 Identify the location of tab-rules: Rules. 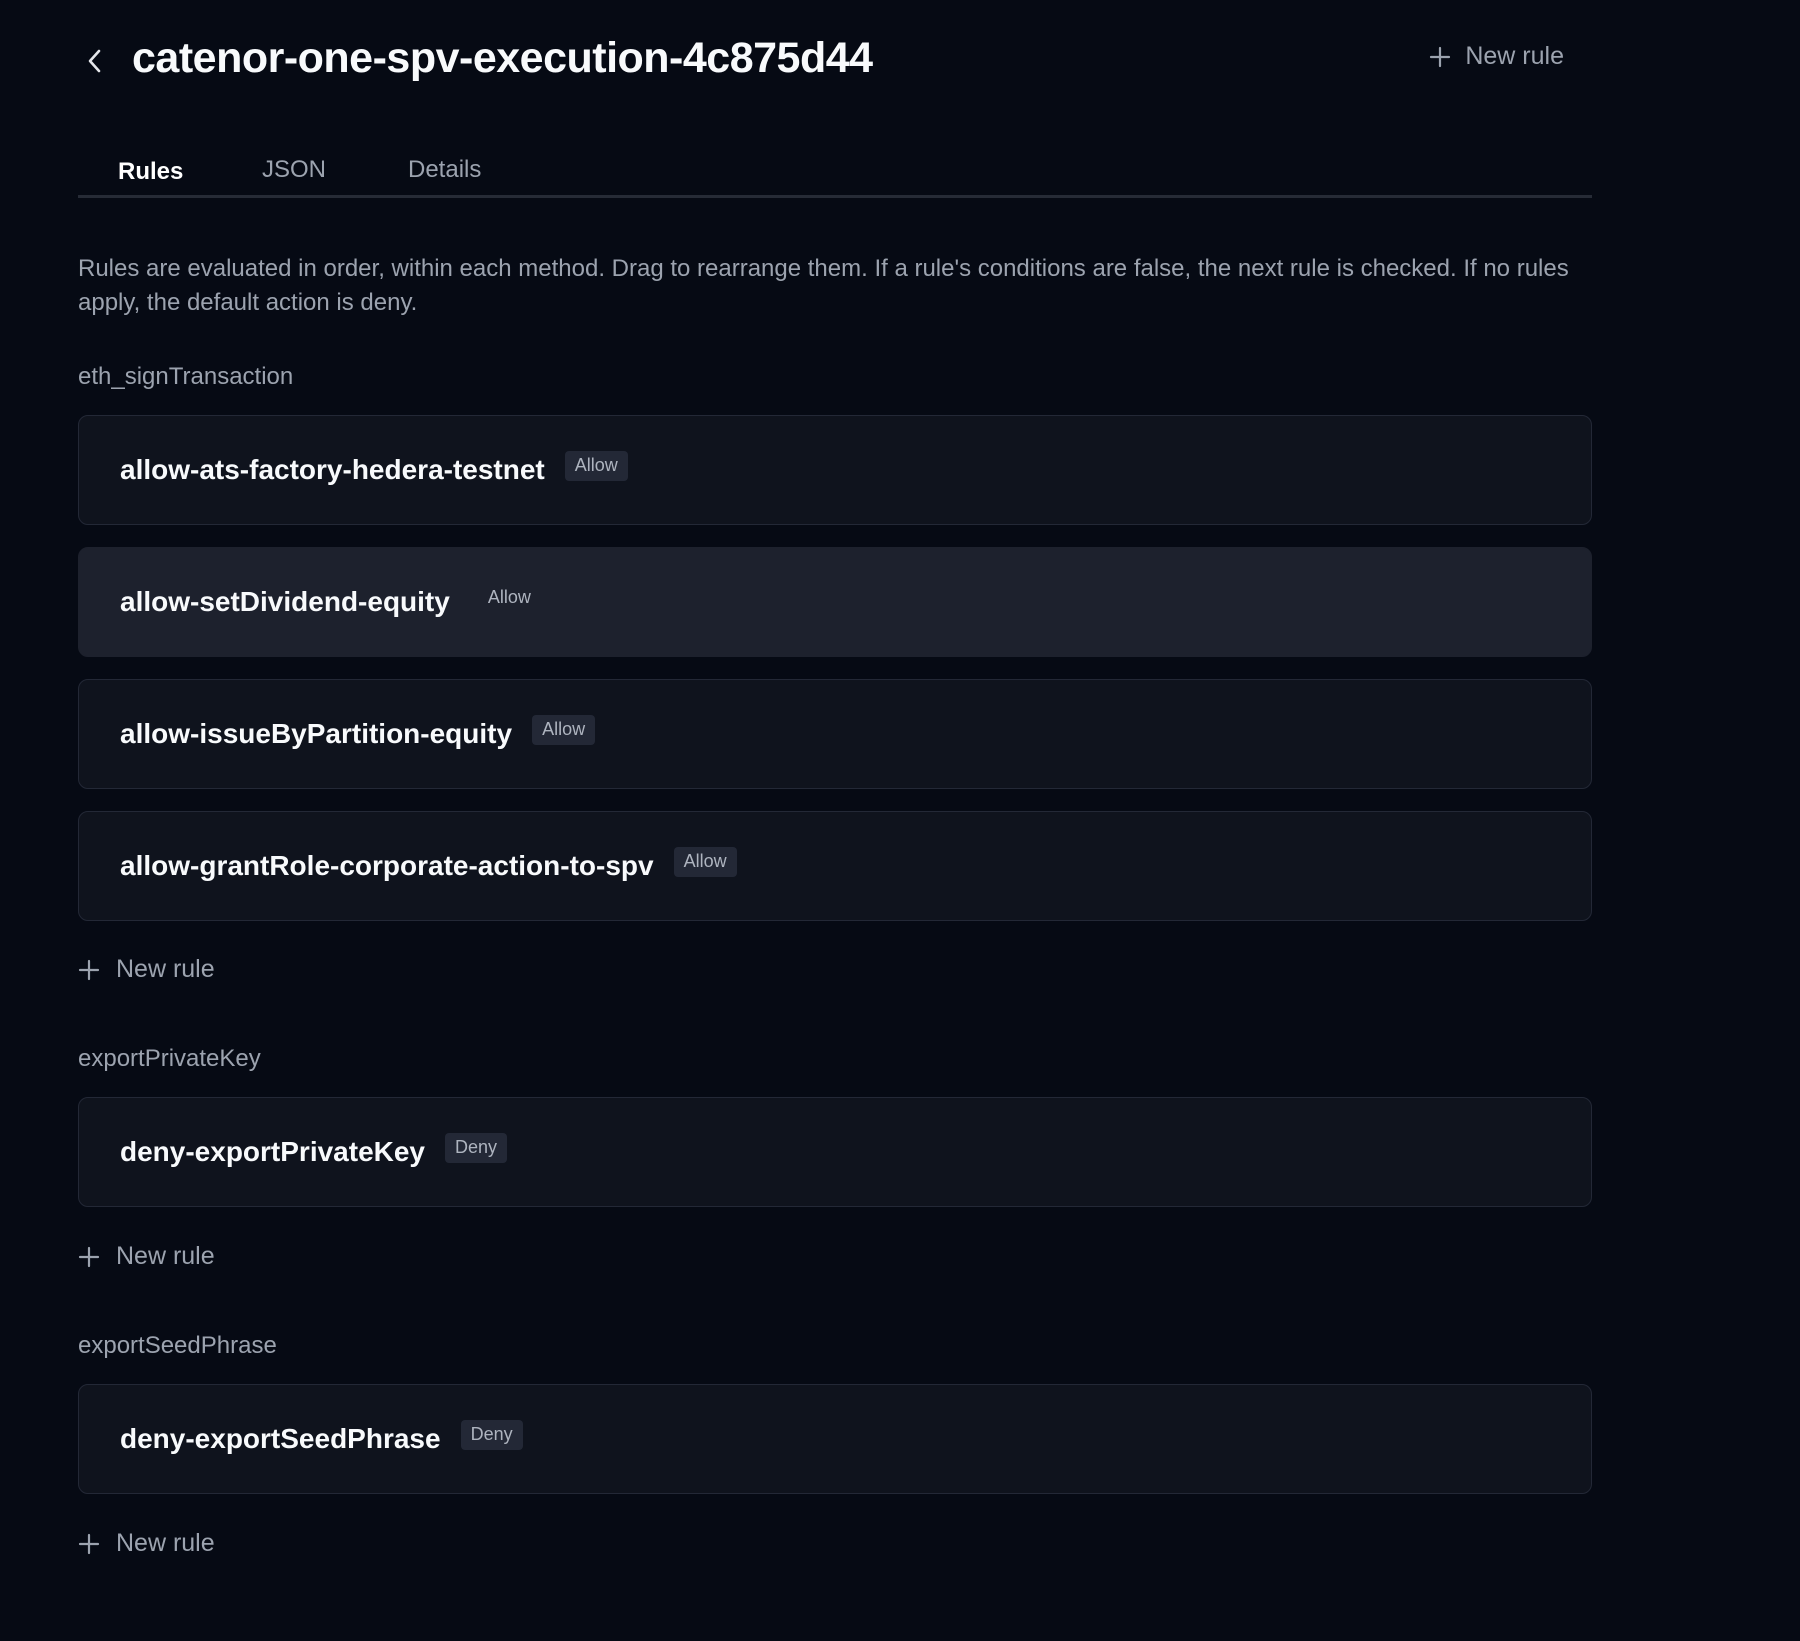
(150, 168).